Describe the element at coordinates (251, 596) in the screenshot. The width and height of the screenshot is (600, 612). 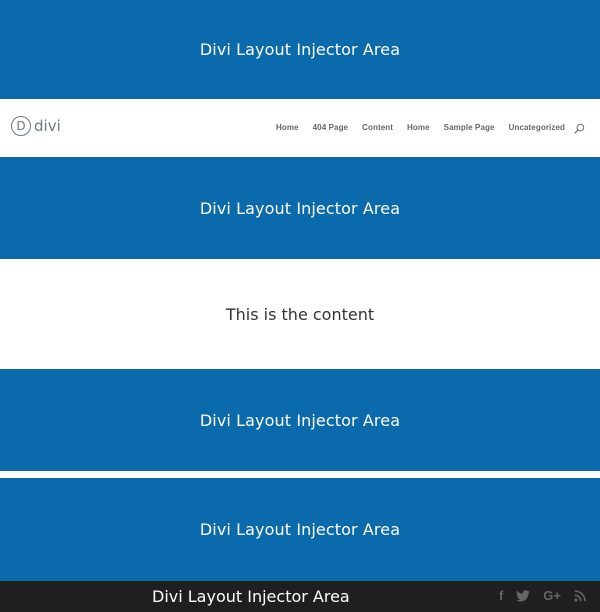
I see `footer-injector-area-label: Divi Layout Injector Area` at that location.